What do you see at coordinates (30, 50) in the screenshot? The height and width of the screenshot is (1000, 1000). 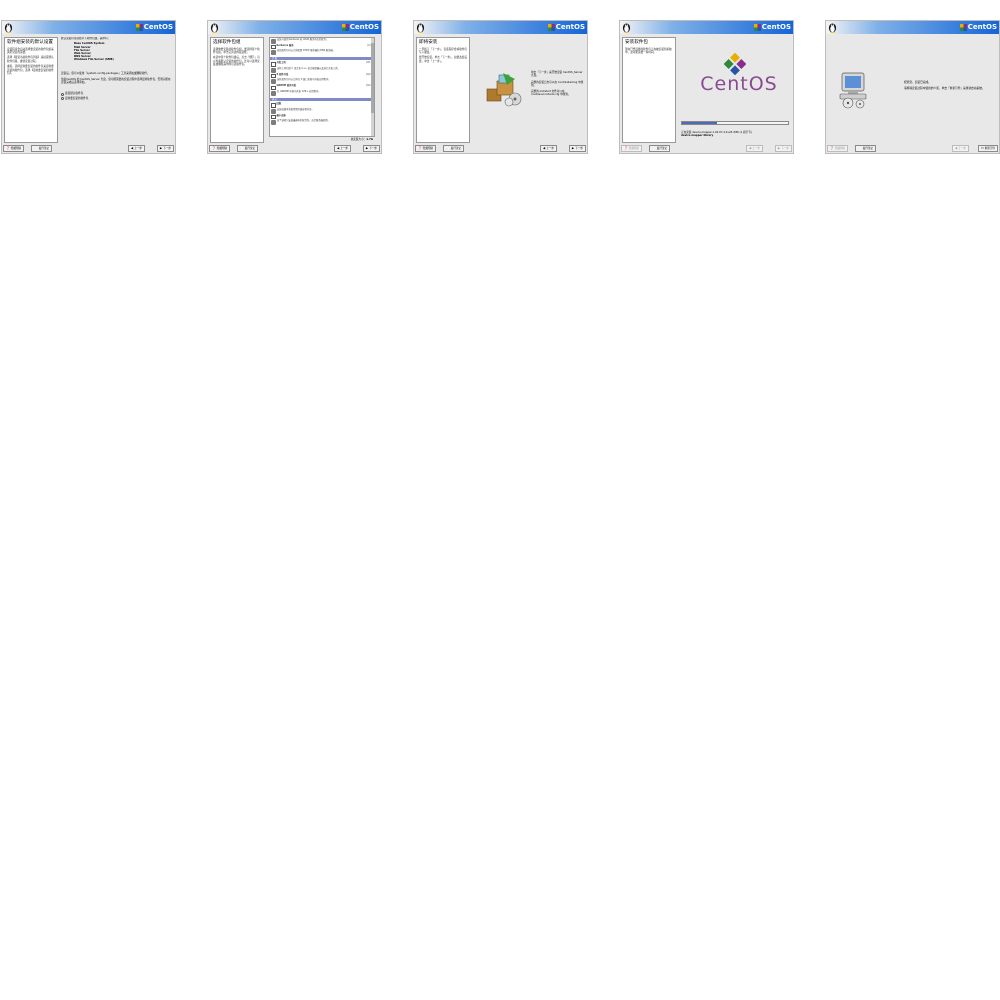 I see `help-paragraph: 安装程序会自动选择要安装的软件包组来满足常见的需要。` at bounding box center [30, 50].